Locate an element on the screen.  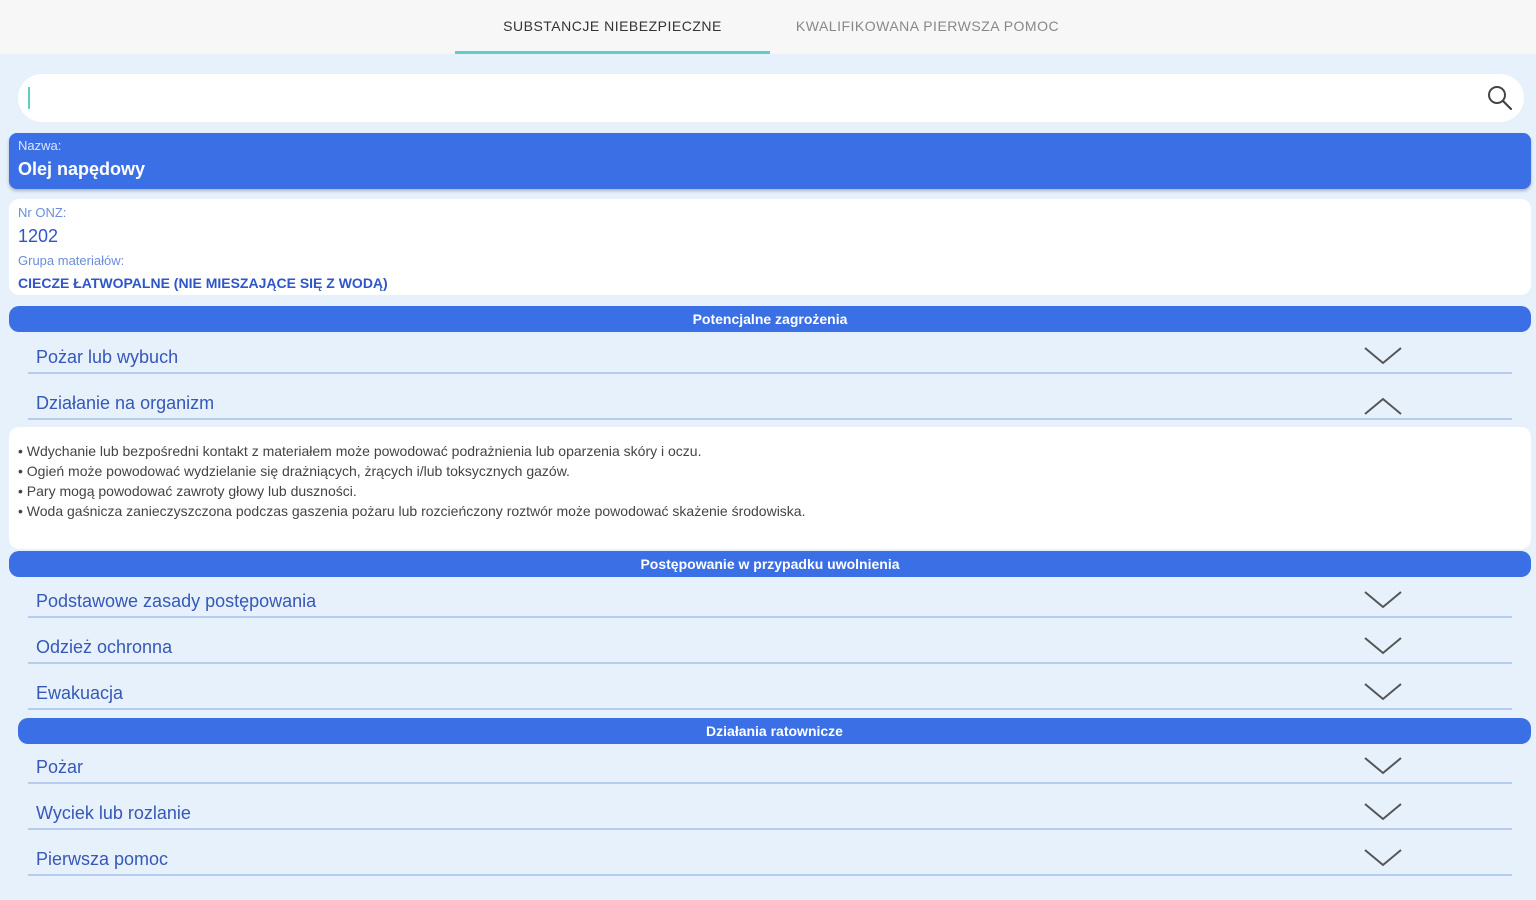
accordion-row-health-effects: Działanie na organizm is located at coordinates (770, 401).